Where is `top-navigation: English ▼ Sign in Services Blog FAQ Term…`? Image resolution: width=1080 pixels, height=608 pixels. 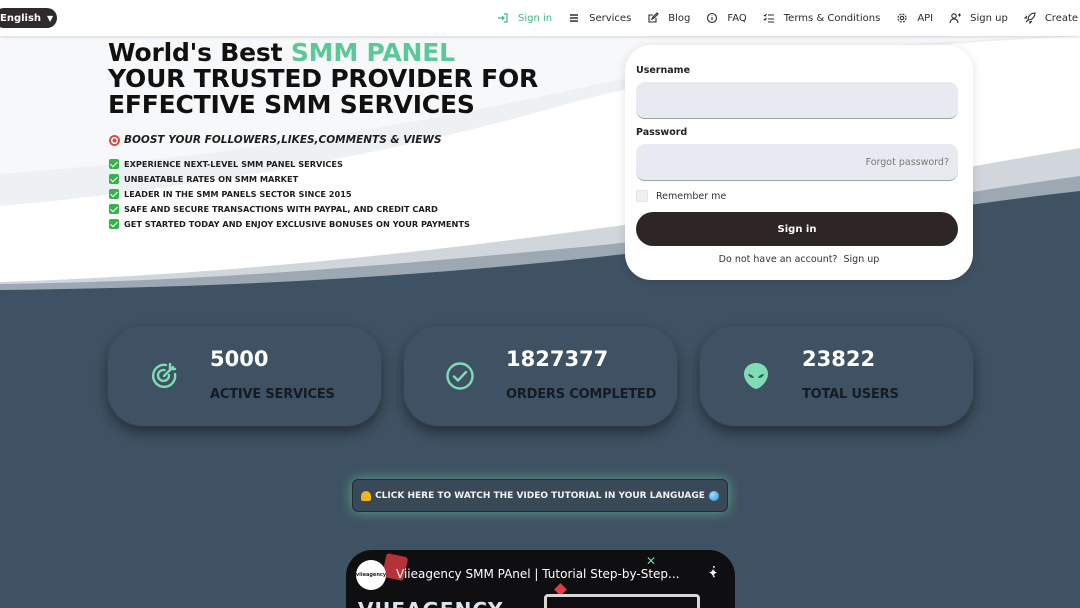 top-navigation: English ▼ Sign in Services Blog FAQ Term… is located at coordinates (540, 18).